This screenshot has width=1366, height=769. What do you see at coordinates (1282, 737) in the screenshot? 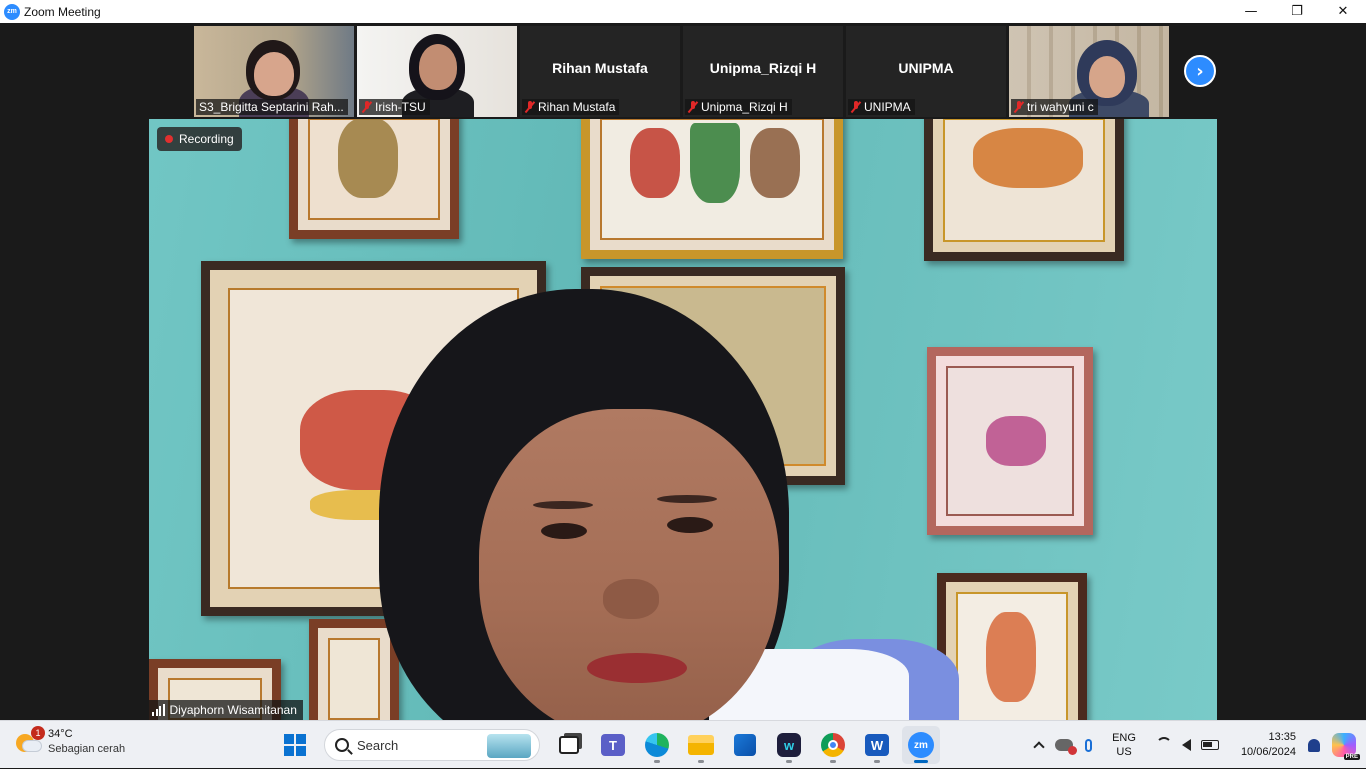
I see `clock-time: 13:35` at bounding box center [1282, 737].